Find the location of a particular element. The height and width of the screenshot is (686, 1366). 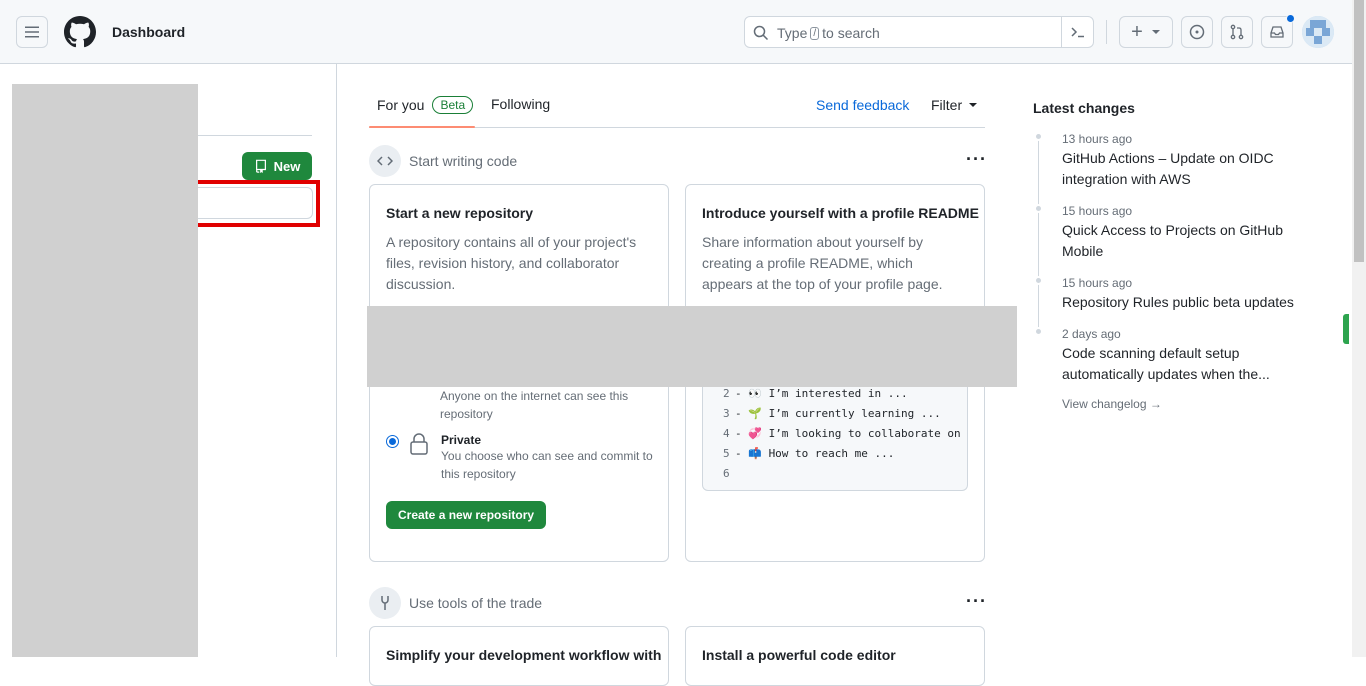

card-title: Introduce yourself with a profile README is located at coordinates (840, 213).